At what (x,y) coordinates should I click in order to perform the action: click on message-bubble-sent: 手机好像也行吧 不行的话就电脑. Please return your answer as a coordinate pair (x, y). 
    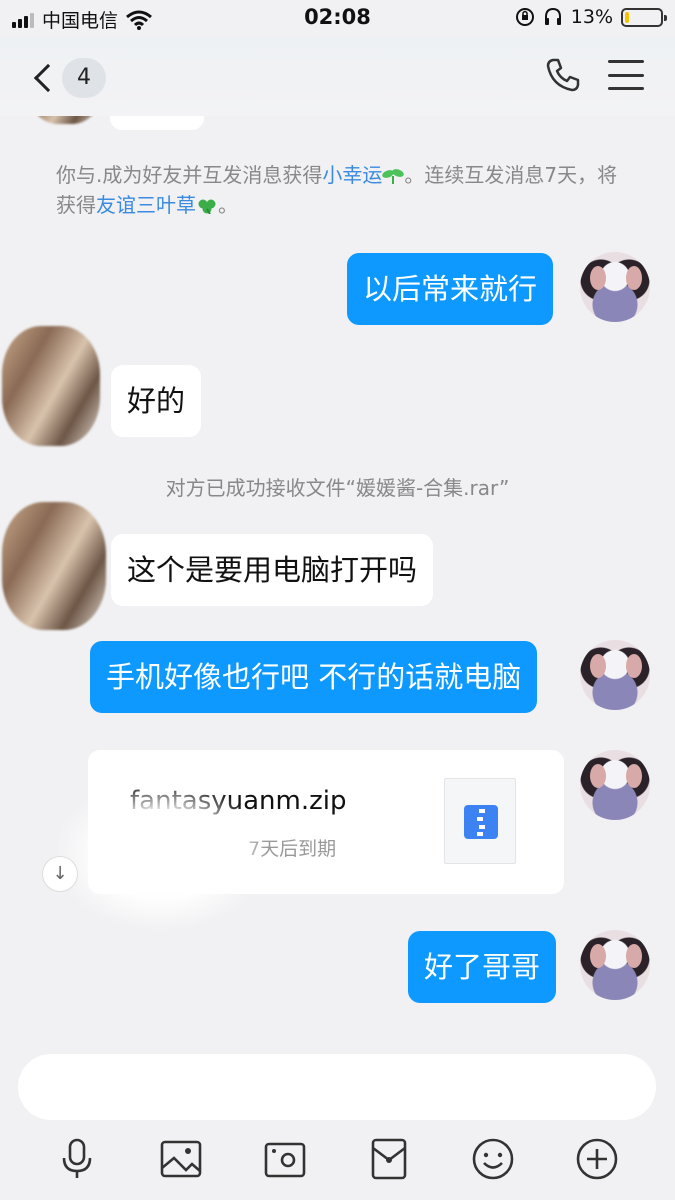
    Looking at the image, I should click on (314, 677).